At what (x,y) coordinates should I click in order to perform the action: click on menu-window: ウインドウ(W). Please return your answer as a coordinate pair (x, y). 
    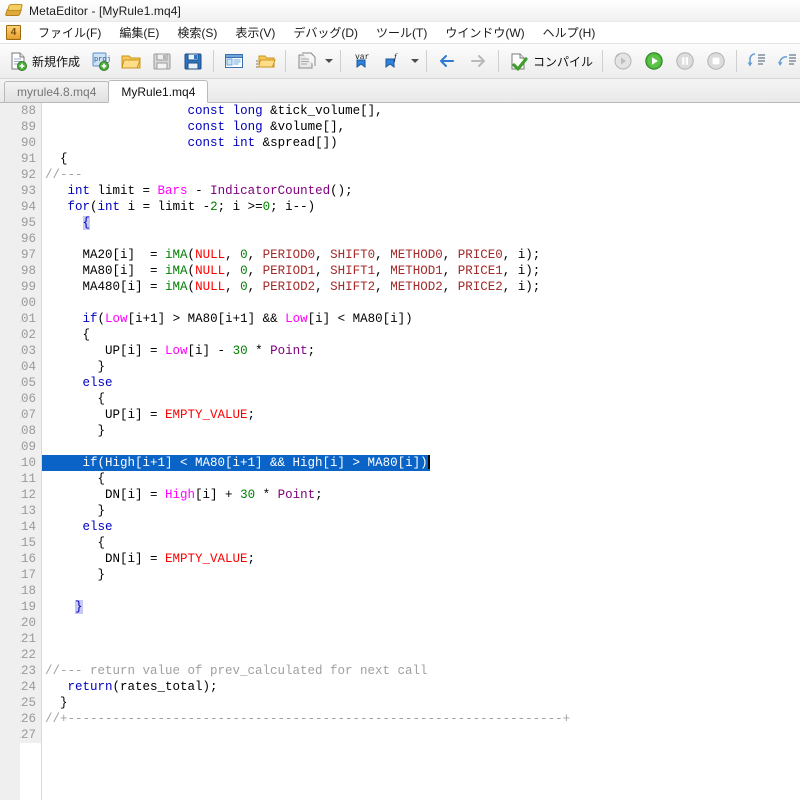
    Looking at the image, I should click on (484, 32).